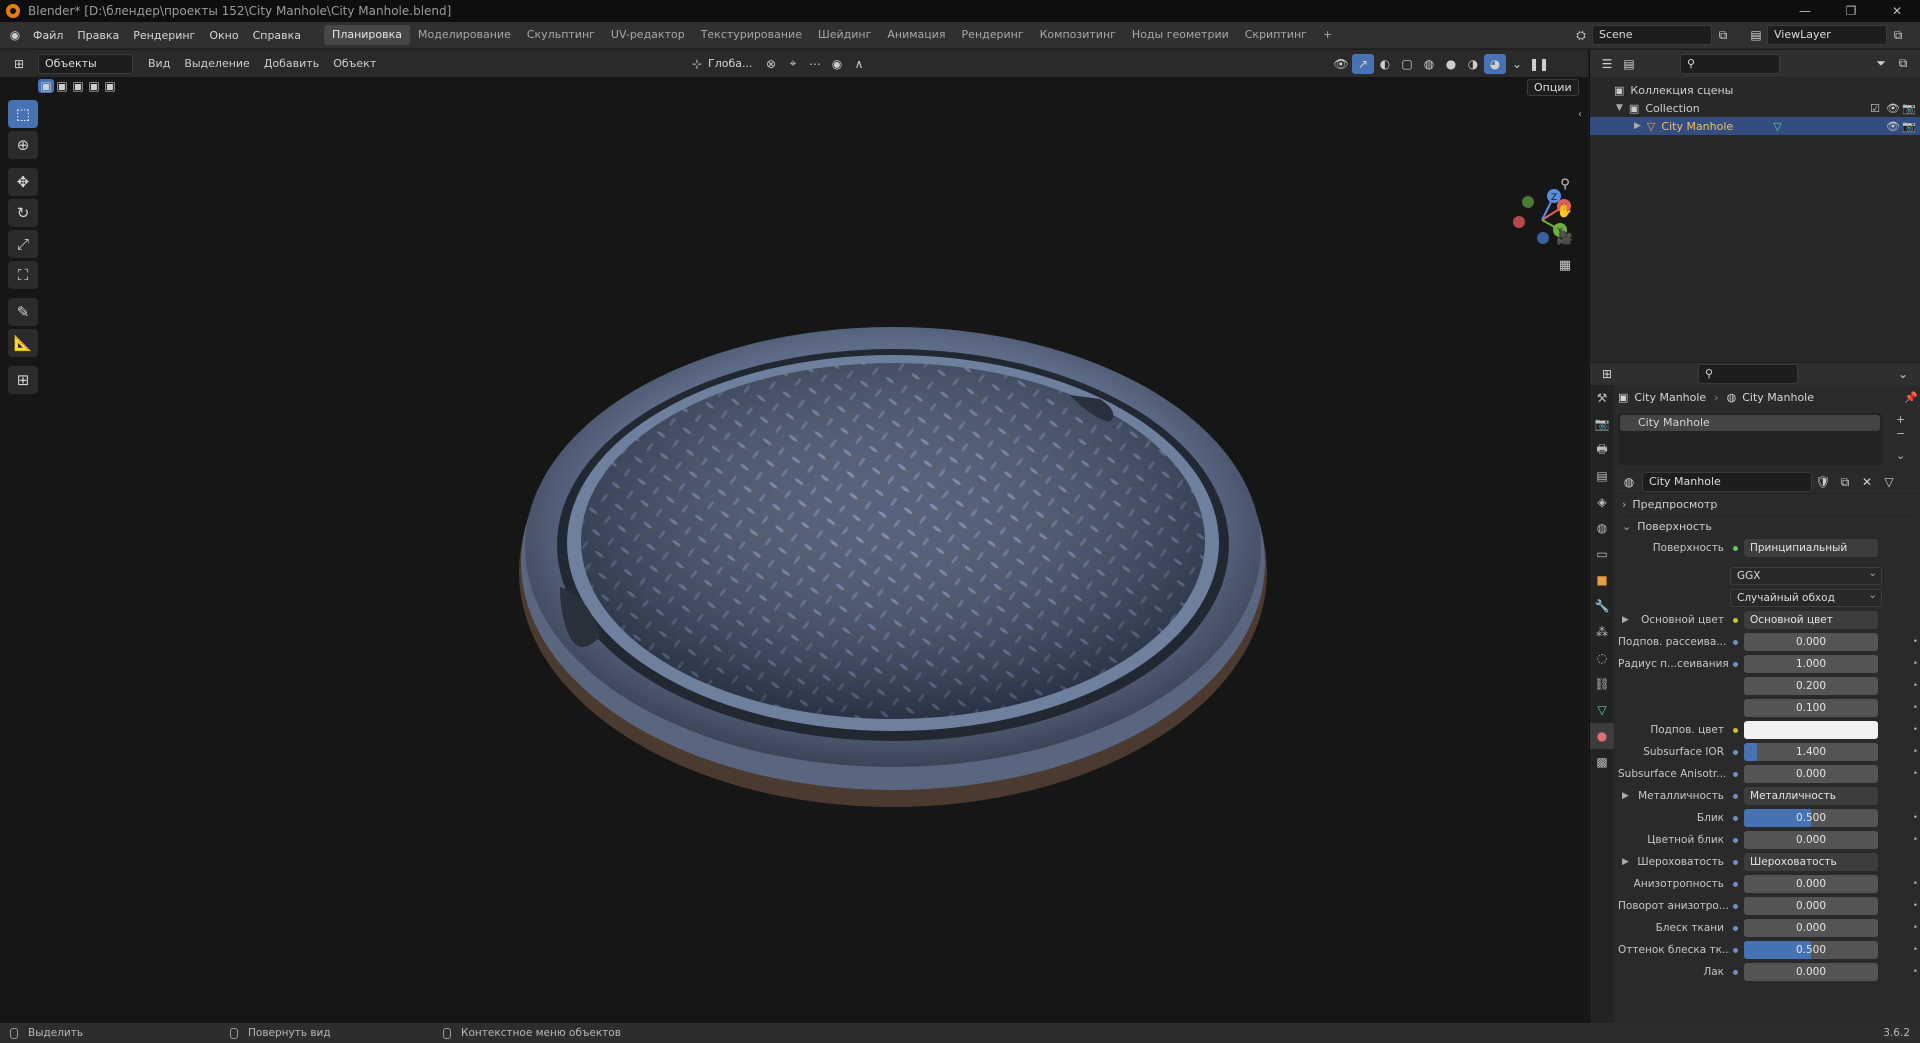  What do you see at coordinates (1602, 502) in the screenshot?
I see `scene-tab-icon: ◈` at bounding box center [1602, 502].